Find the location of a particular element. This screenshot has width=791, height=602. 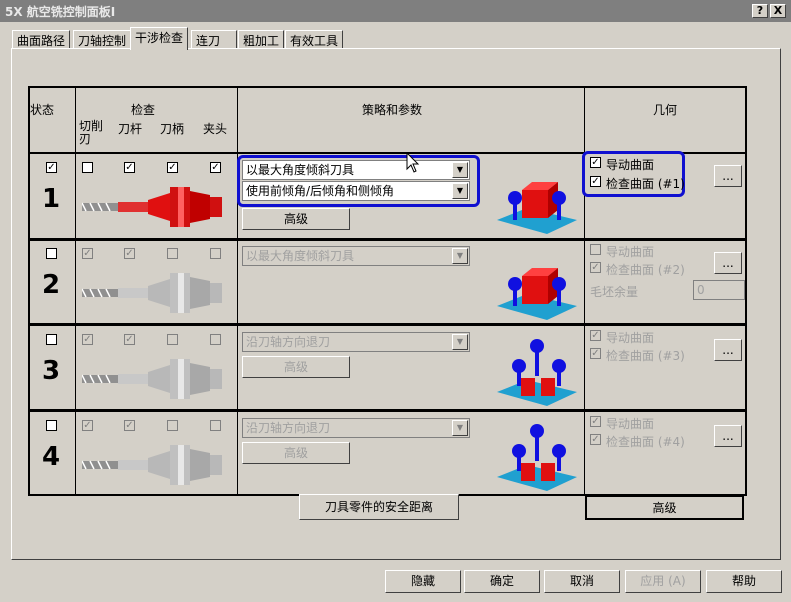

tab-tool-axis: 刀轴控制 is located at coordinates (102, 39).